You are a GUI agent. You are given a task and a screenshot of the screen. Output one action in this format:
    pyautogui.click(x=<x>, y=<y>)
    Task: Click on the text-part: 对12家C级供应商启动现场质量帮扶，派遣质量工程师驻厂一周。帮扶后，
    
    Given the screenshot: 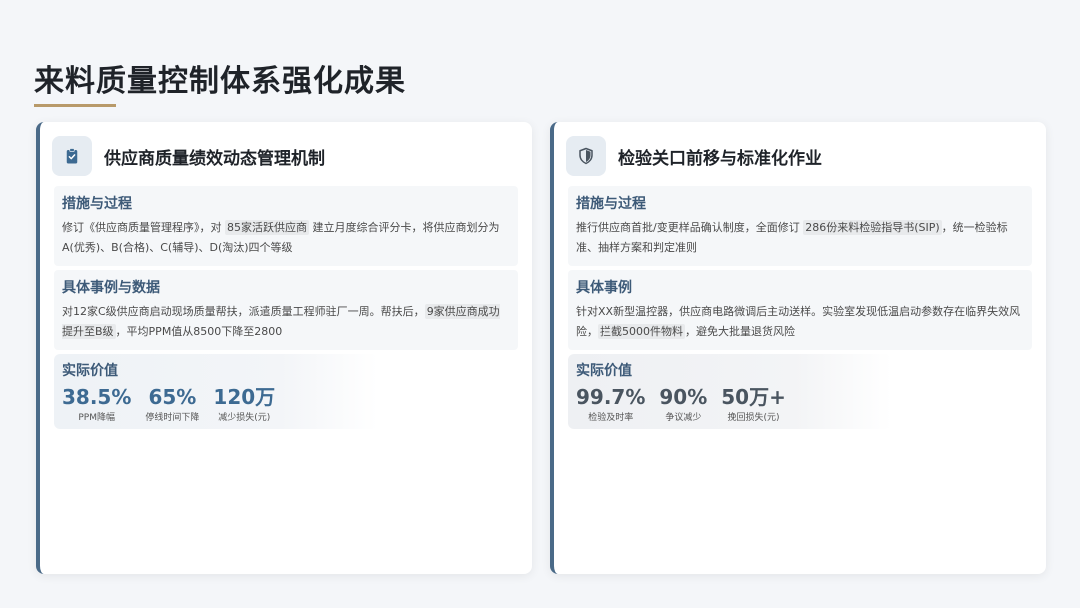 What is the action you would take?
    pyautogui.click(x=243, y=311)
    